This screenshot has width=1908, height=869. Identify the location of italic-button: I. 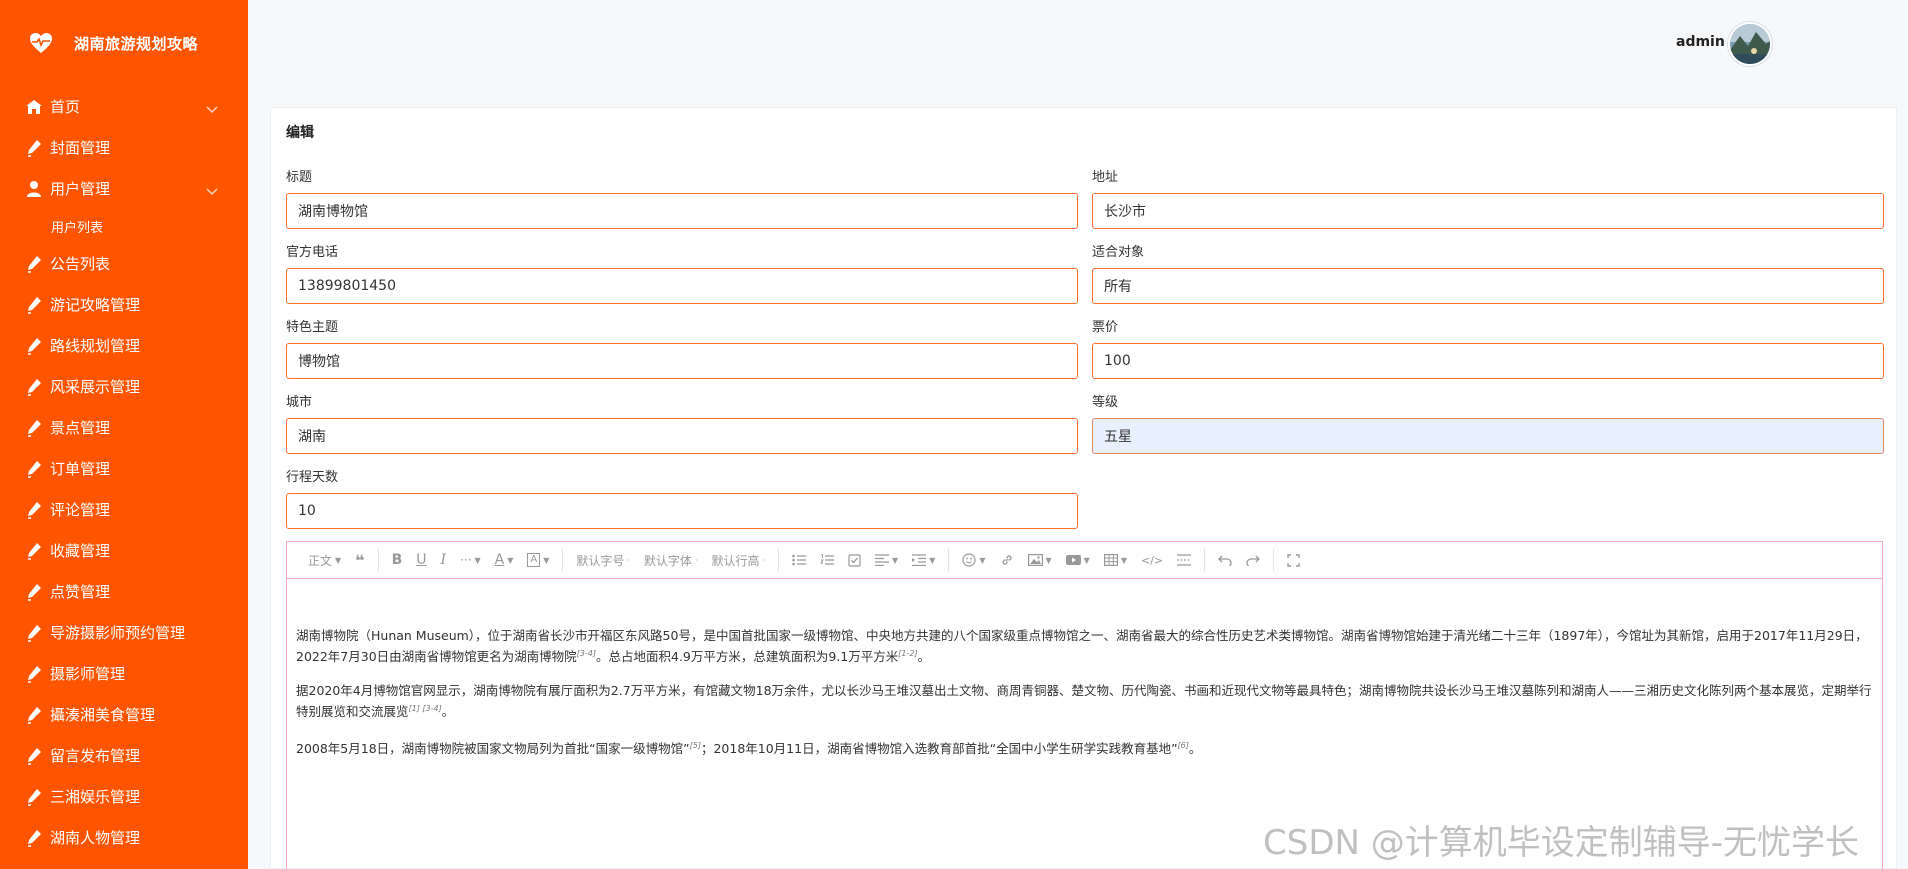
(443, 560).